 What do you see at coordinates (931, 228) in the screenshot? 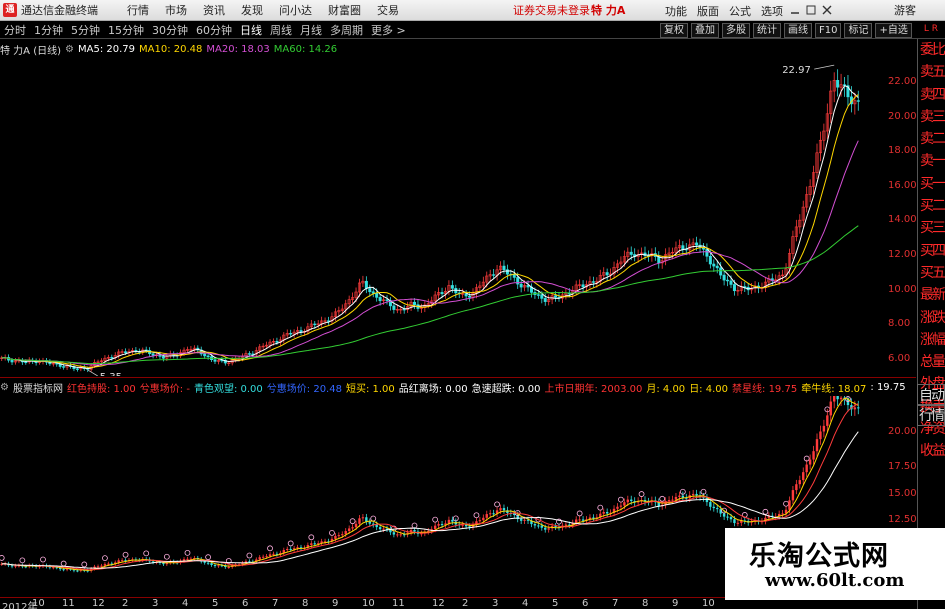
I see `quote-item-8: 买三` at bounding box center [931, 228].